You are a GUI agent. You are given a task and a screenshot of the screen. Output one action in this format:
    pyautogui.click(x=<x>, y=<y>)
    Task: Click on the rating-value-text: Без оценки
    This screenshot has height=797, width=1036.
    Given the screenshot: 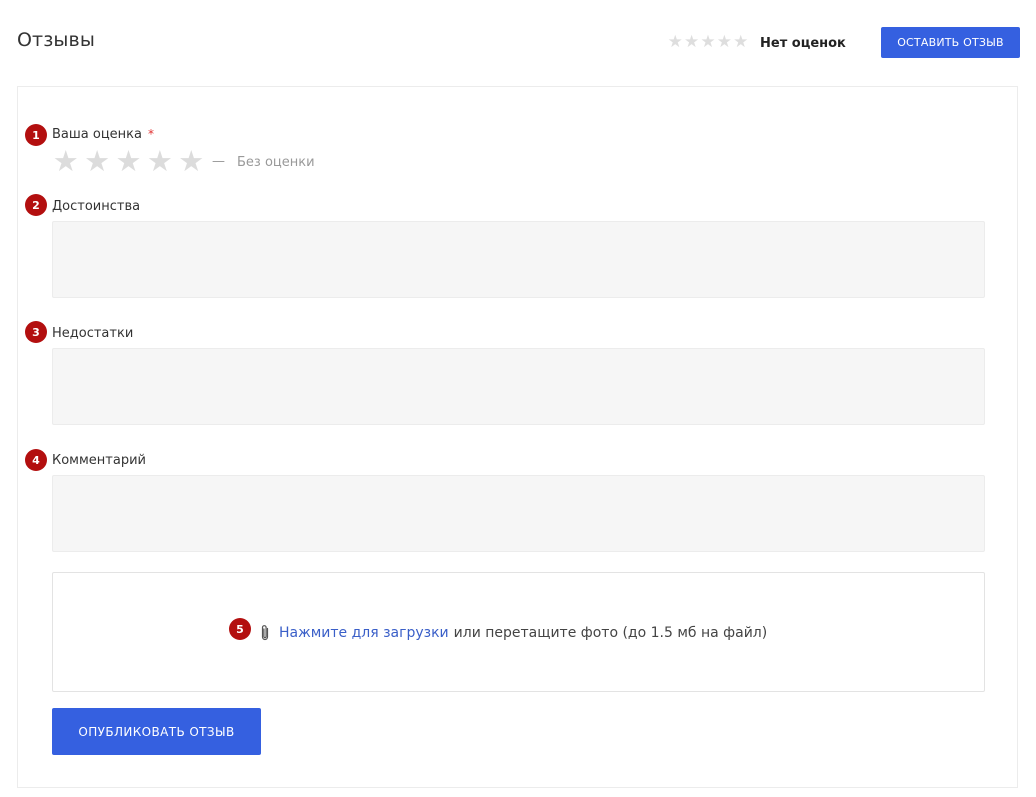 What is the action you would take?
    pyautogui.click(x=276, y=162)
    